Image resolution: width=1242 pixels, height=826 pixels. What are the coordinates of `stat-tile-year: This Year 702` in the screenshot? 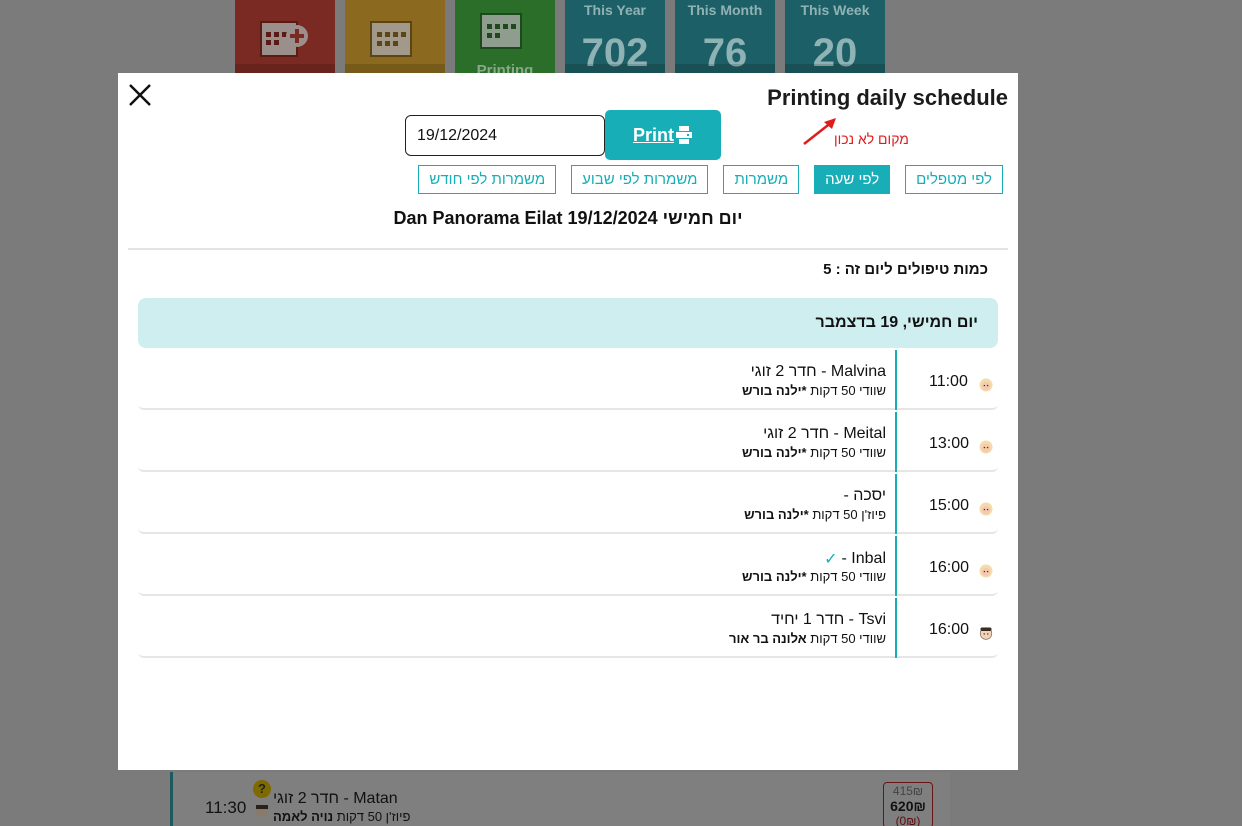 It's located at (615, 37).